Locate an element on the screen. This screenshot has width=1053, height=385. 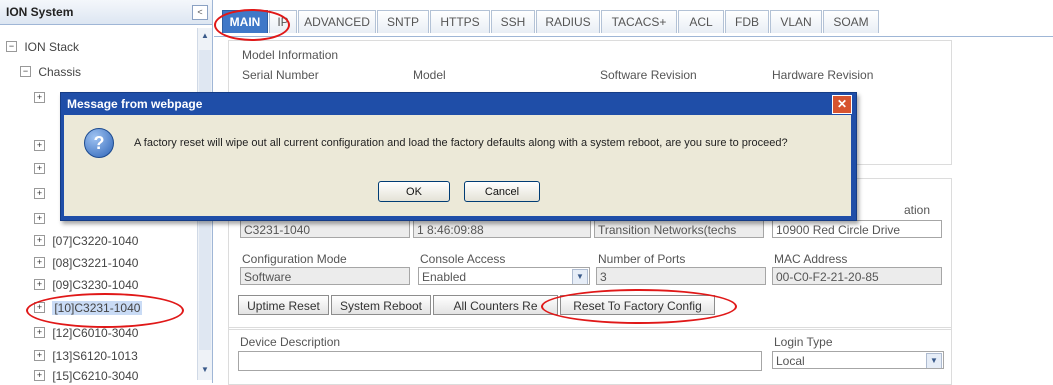
reset-to-factory-config-button: Reset To Factory Config is located at coordinates (637, 305).